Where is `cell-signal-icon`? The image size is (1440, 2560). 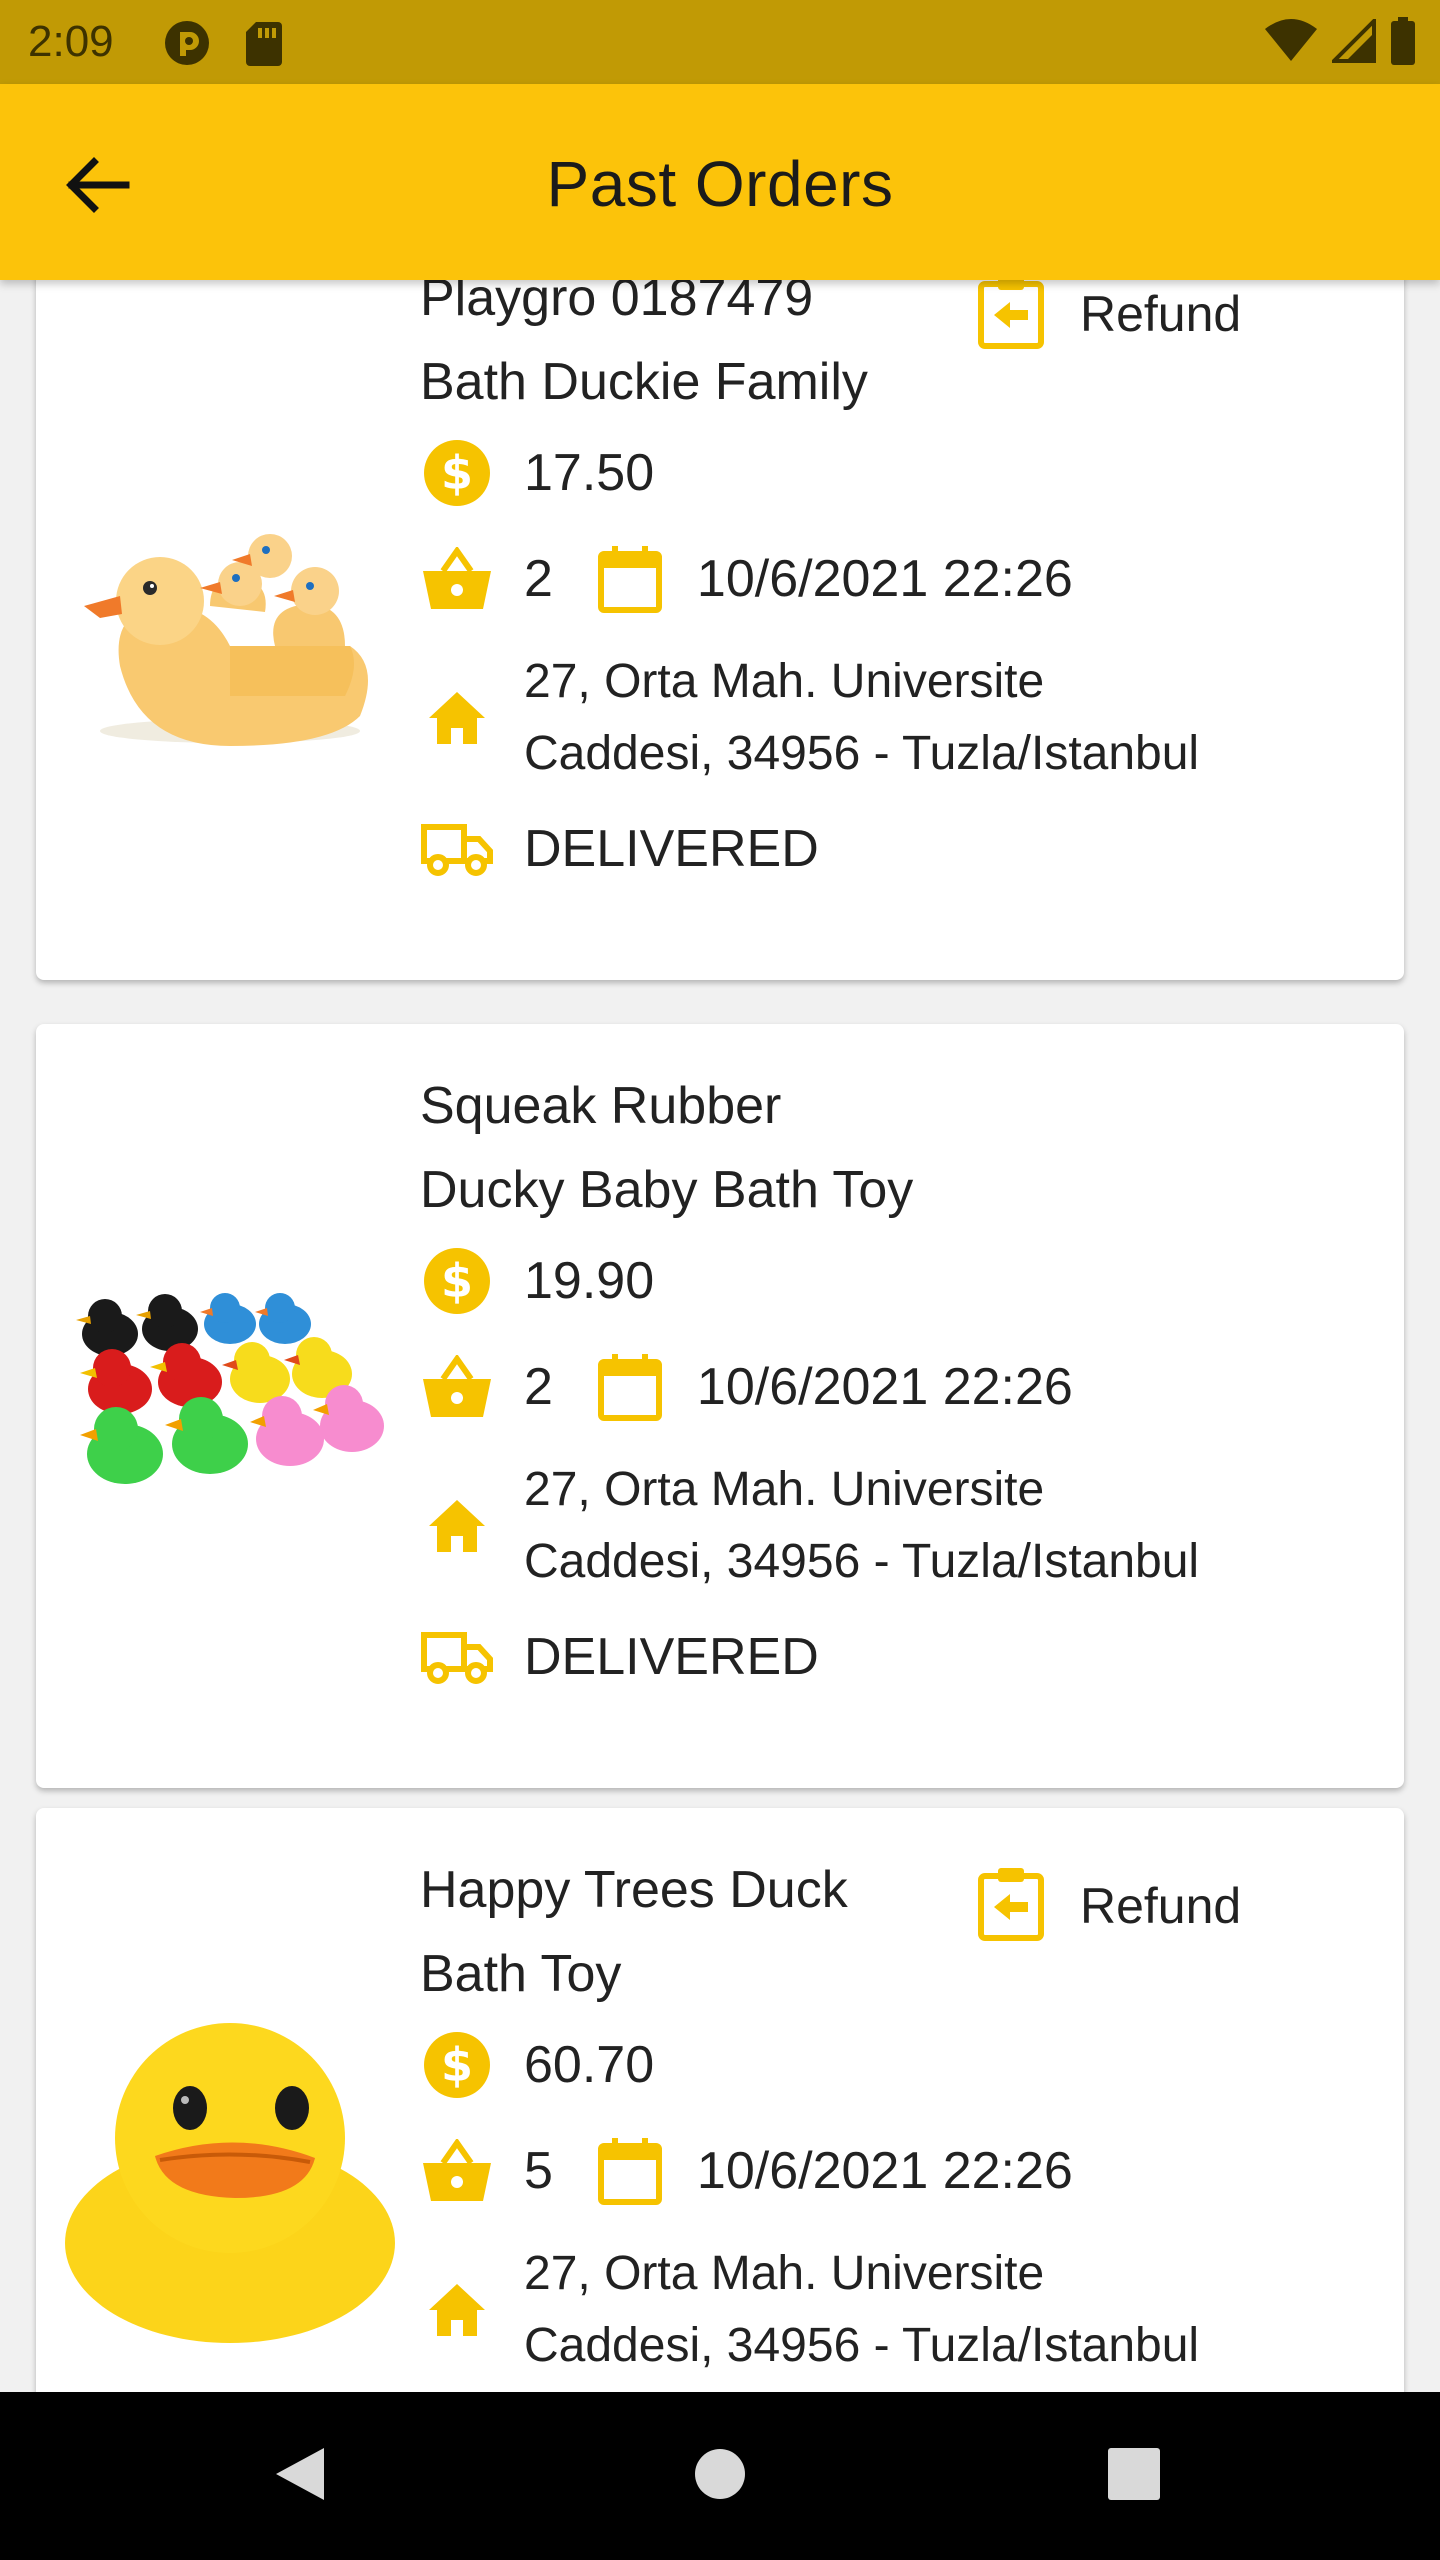
cell-signal-icon is located at coordinates (1352, 41).